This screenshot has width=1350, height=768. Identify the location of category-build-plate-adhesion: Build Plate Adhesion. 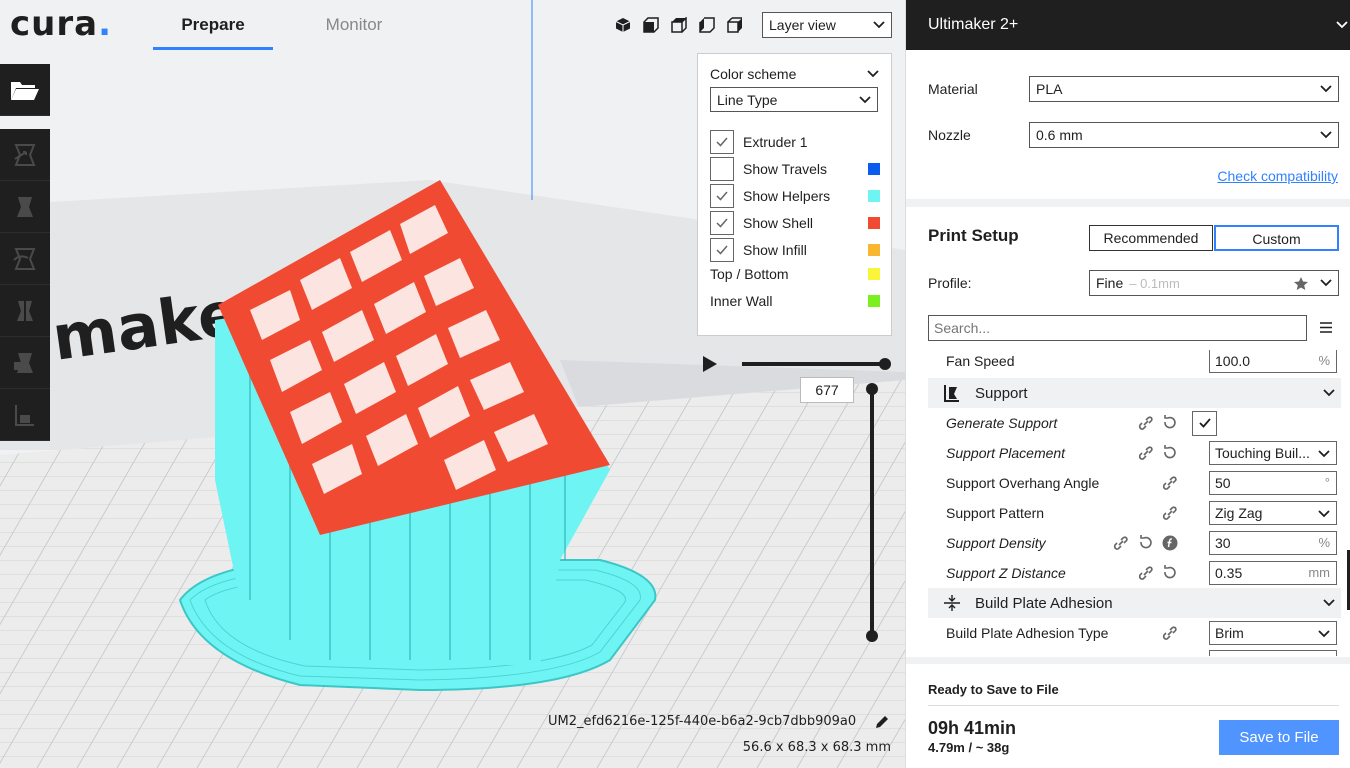
(1134, 603).